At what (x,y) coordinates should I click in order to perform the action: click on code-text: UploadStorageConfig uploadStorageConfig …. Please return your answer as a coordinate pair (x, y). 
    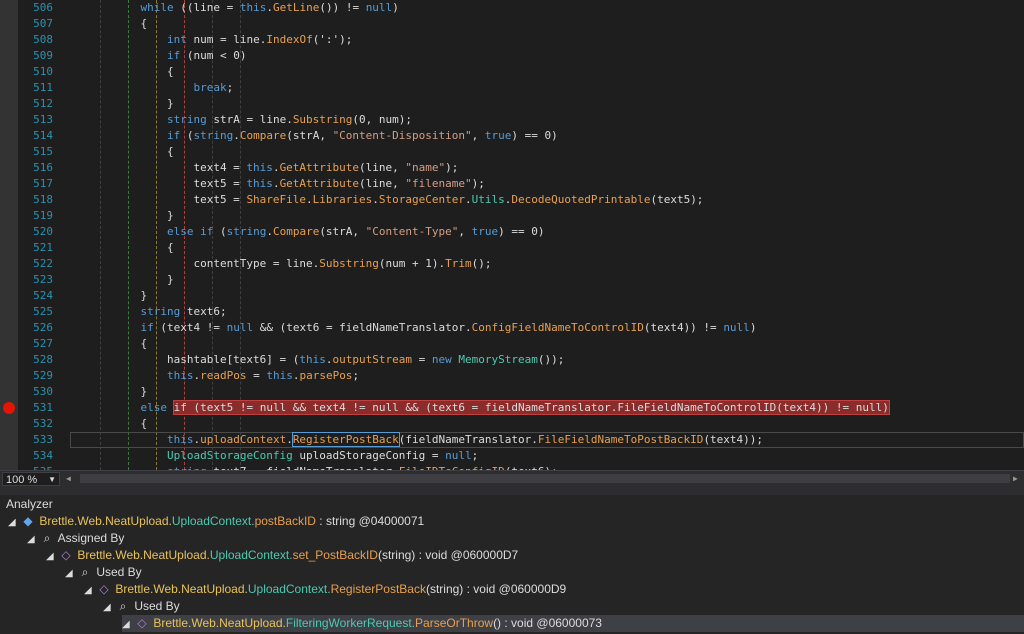
    Looking at the image, I should click on (322, 455).